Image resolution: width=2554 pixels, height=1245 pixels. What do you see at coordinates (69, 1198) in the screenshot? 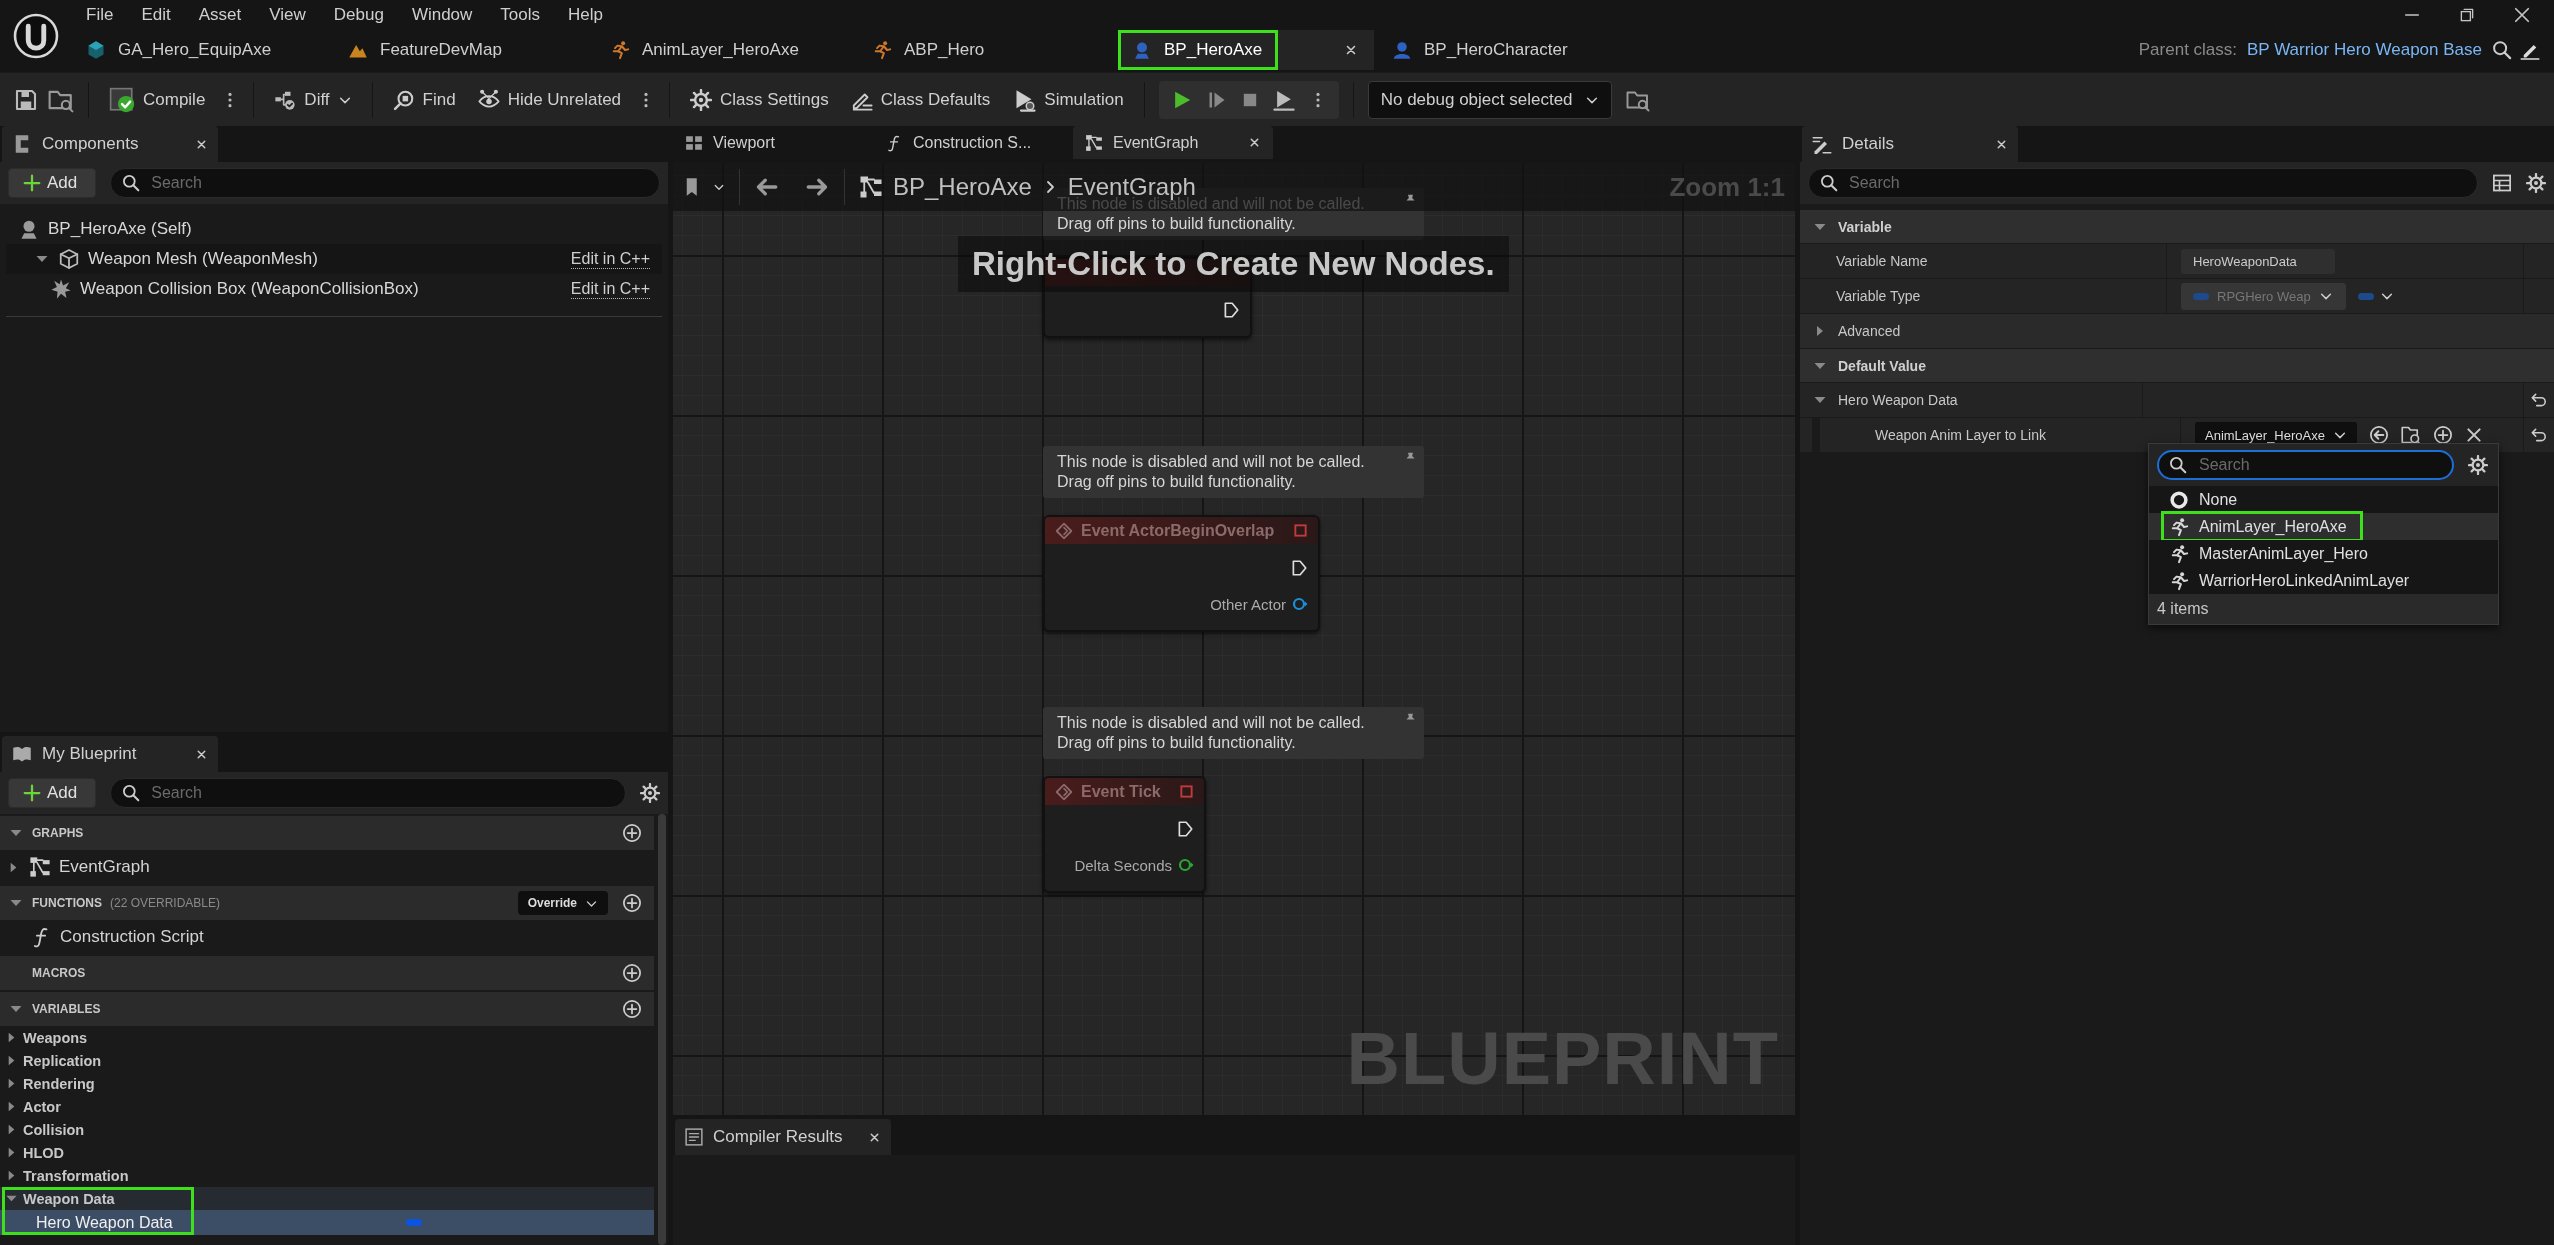
I see `variable-category: Weapon Data` at bounding box center [69, 1198].